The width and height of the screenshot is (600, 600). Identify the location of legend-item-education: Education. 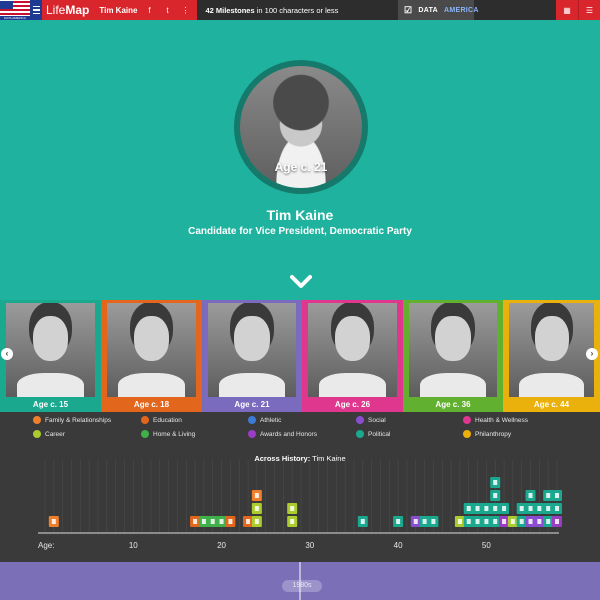
(161, 420).